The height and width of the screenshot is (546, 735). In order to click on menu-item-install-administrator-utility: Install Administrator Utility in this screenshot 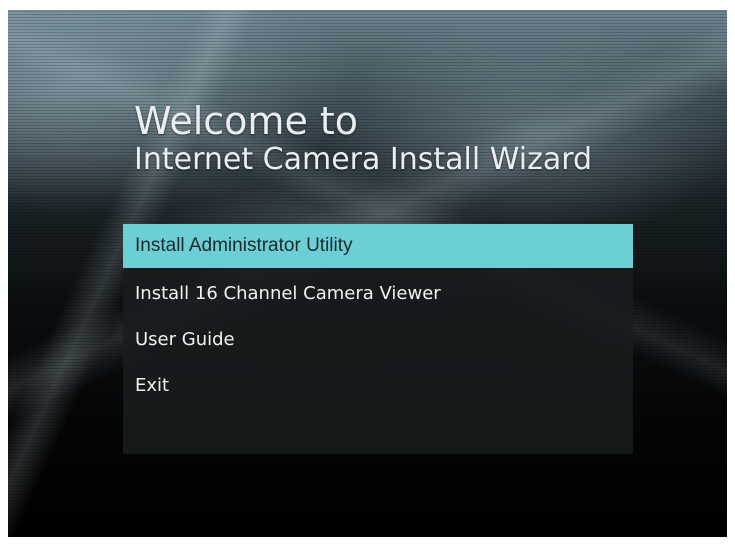, I will do `click(378, 246)`.